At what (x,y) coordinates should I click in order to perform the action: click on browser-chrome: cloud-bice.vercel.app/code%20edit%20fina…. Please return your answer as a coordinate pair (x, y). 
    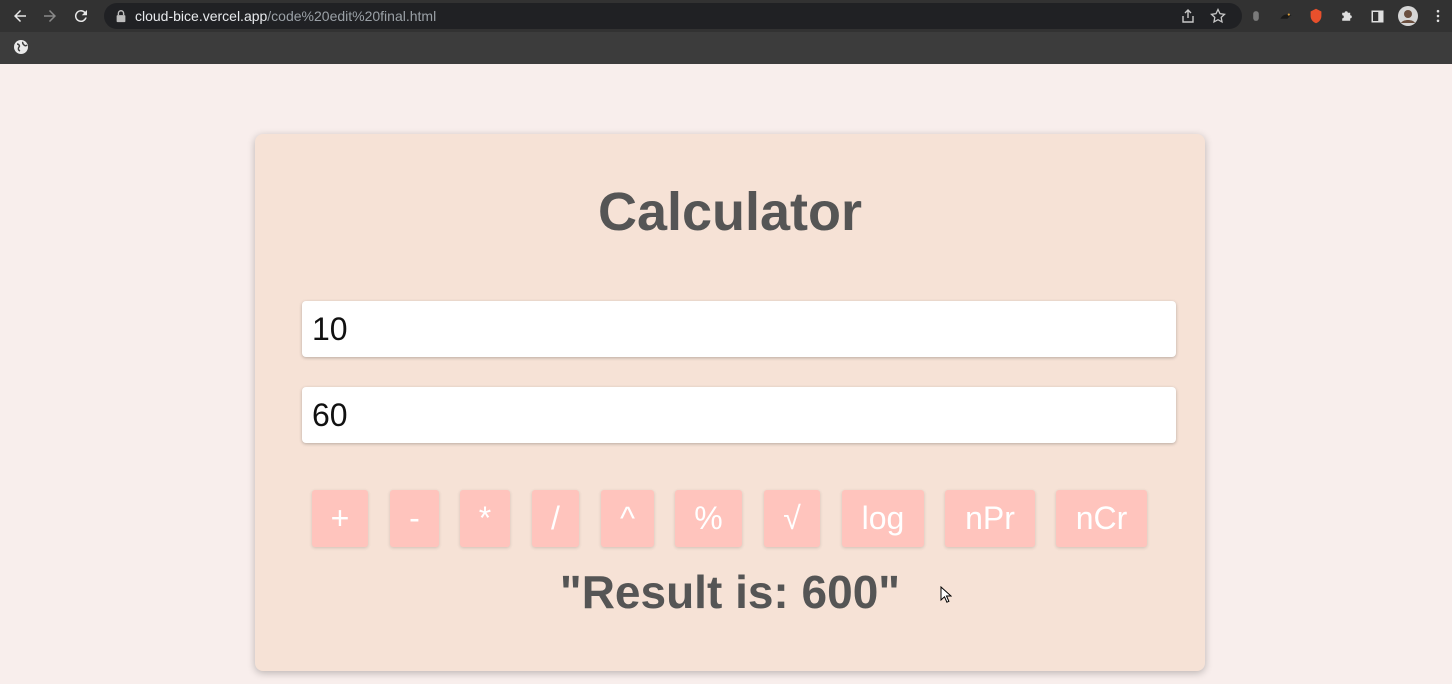
    Looking at the image, I should click on (726, 32).